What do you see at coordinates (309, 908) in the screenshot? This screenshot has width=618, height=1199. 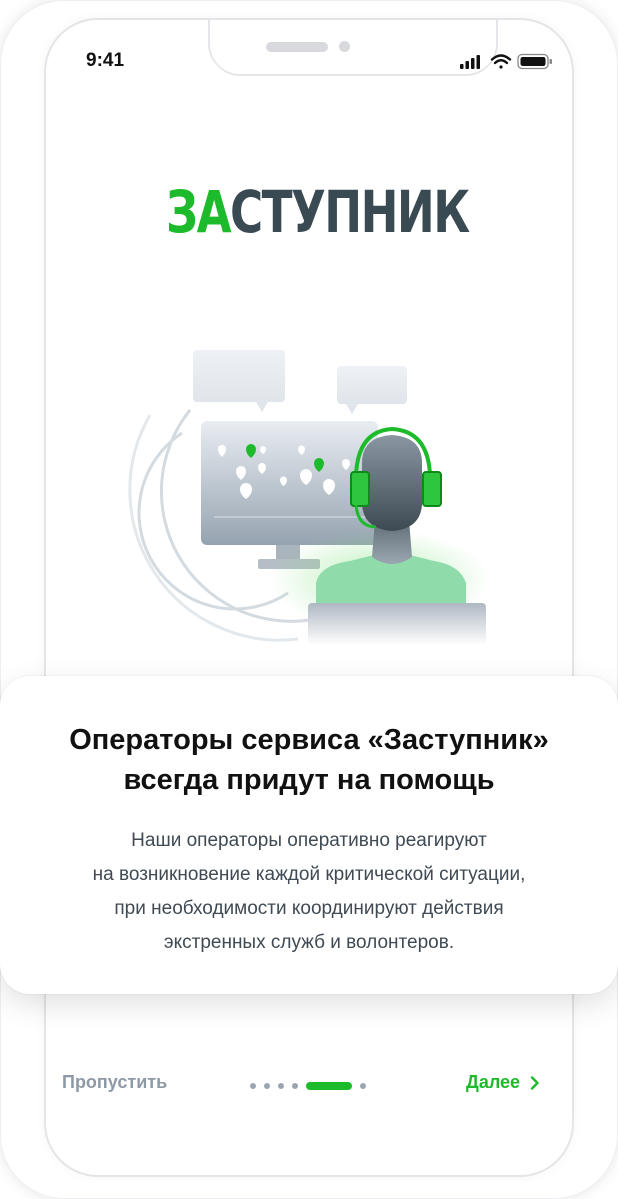 I see `card-description-line: при необходимости координируют действия` at bounding box center [309, 908].